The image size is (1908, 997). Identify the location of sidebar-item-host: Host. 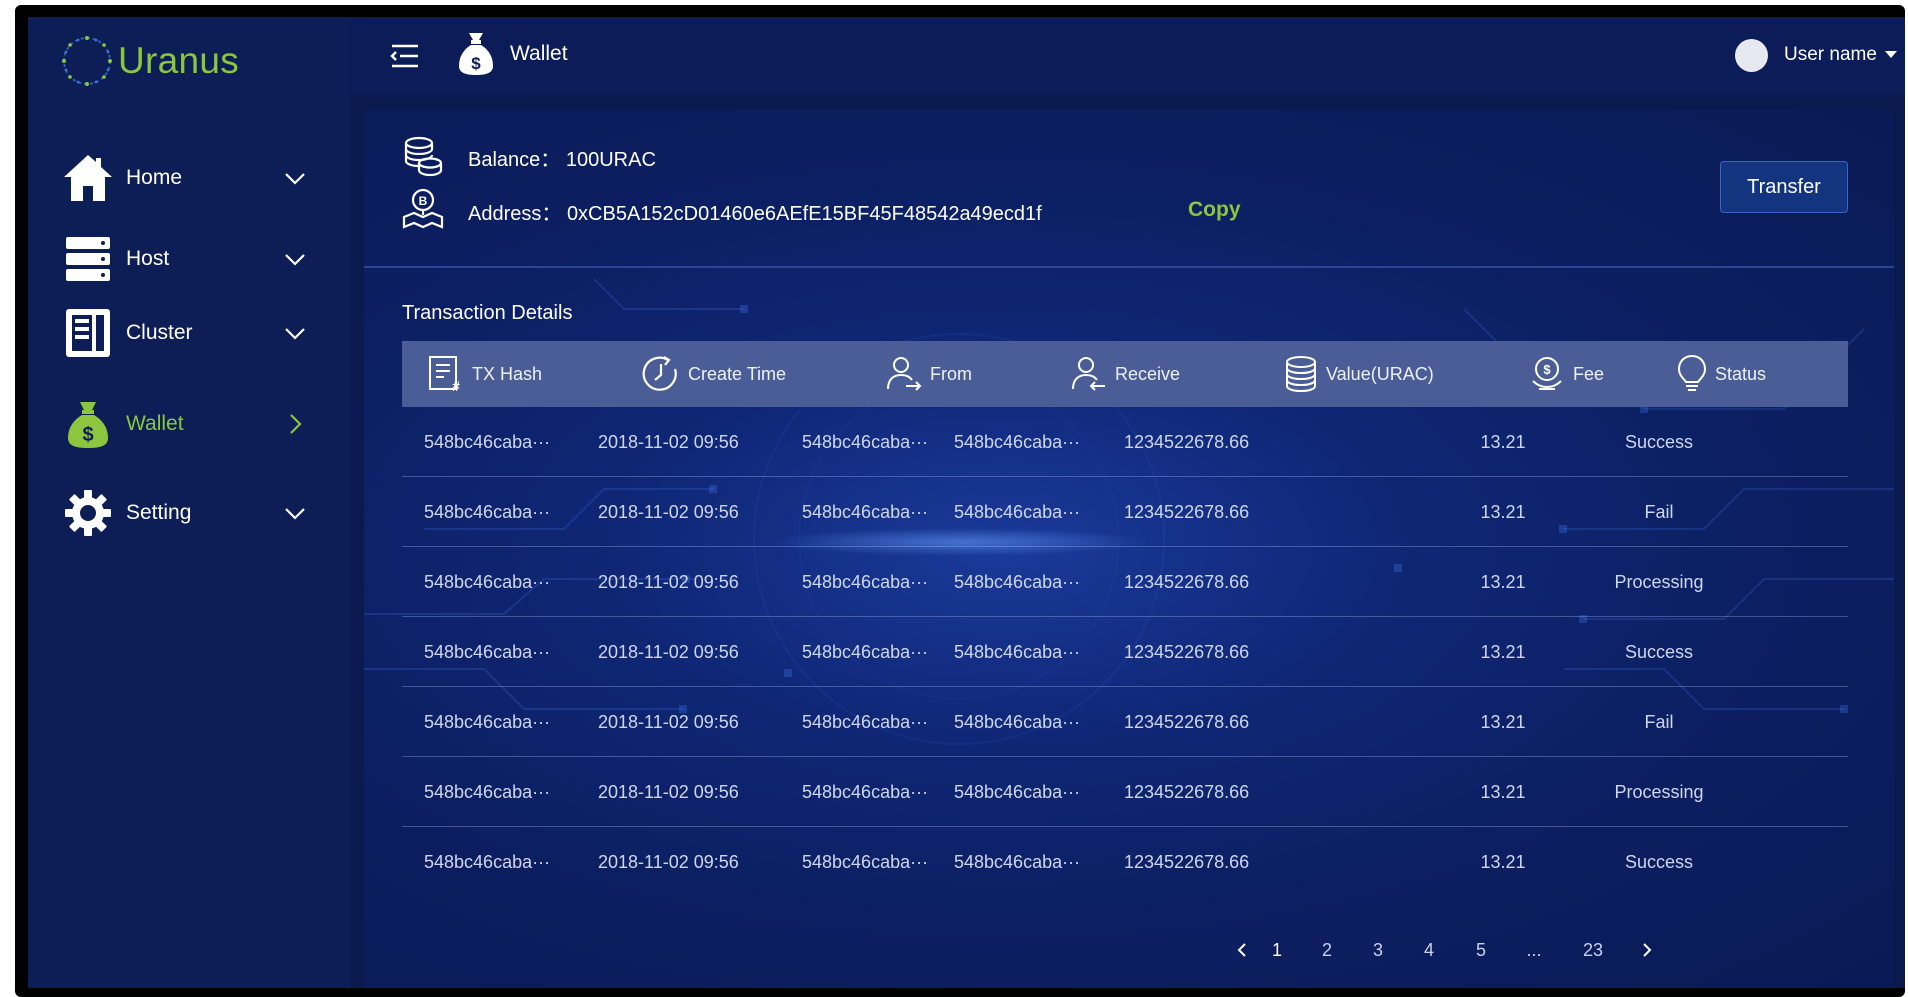
(189, 259).